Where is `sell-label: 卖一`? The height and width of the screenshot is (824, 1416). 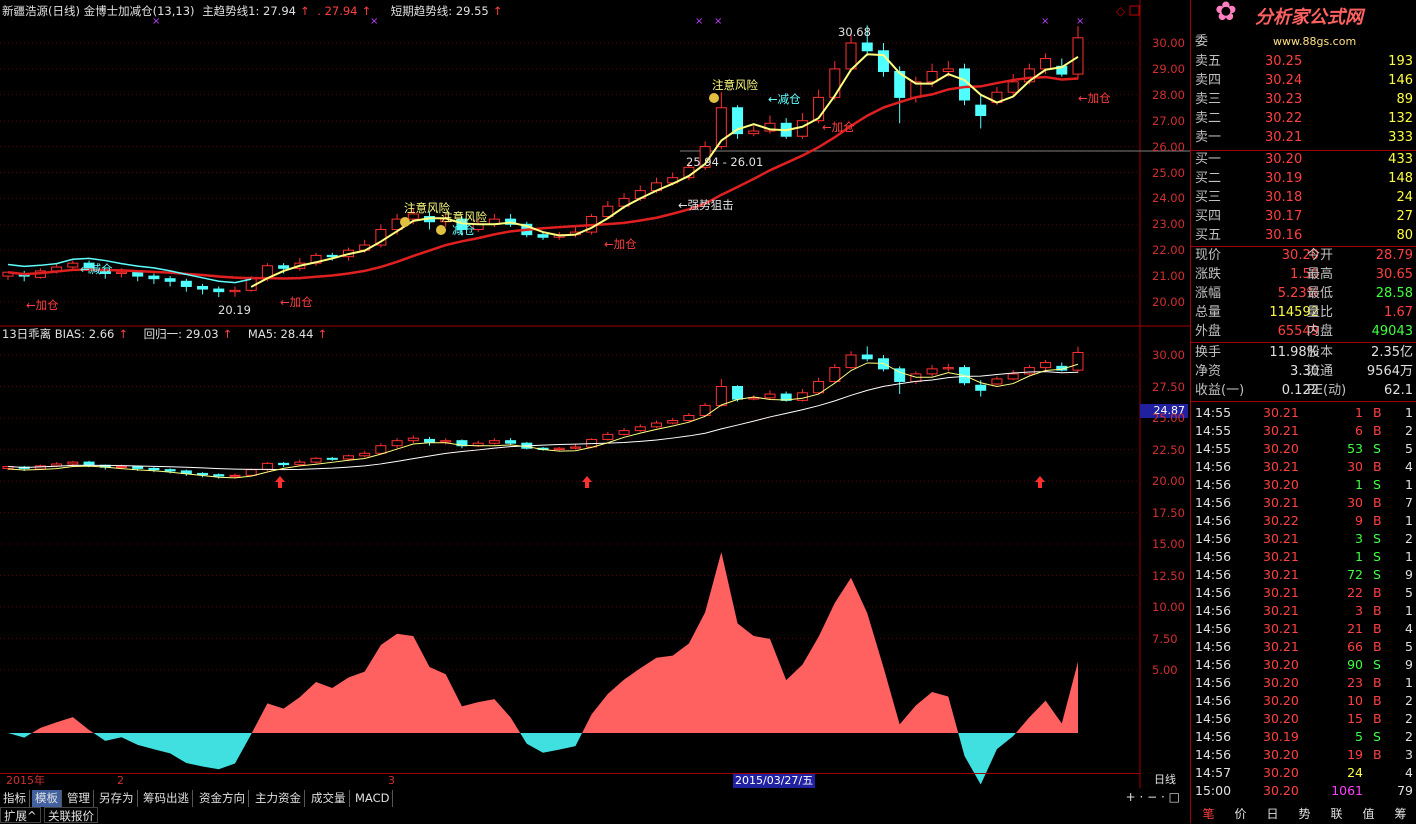
sell-label: 卖一 is located at coordinates (1208, 137).